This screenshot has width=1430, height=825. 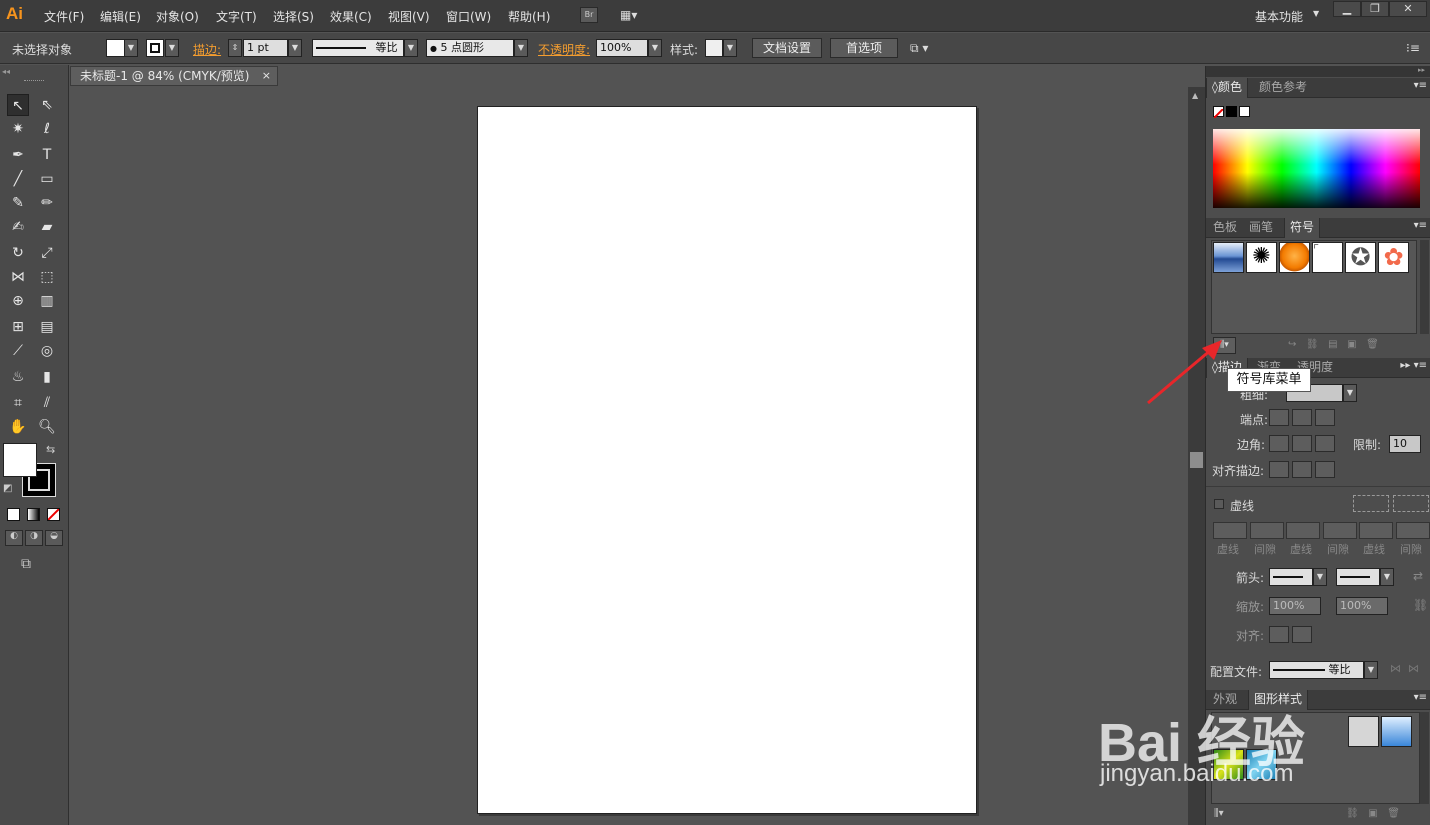 What do you see at coordinates (1387, 577) in the screenshot?
I see `end-arrow-dropdown-icon: ▼` at bounding box center [1387, 577].